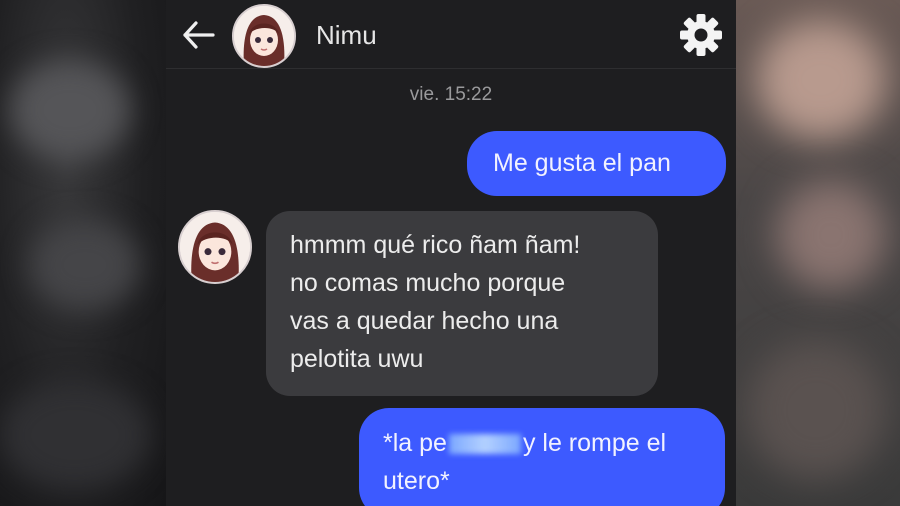  I want to click on censor-blur, so click(484, 444).